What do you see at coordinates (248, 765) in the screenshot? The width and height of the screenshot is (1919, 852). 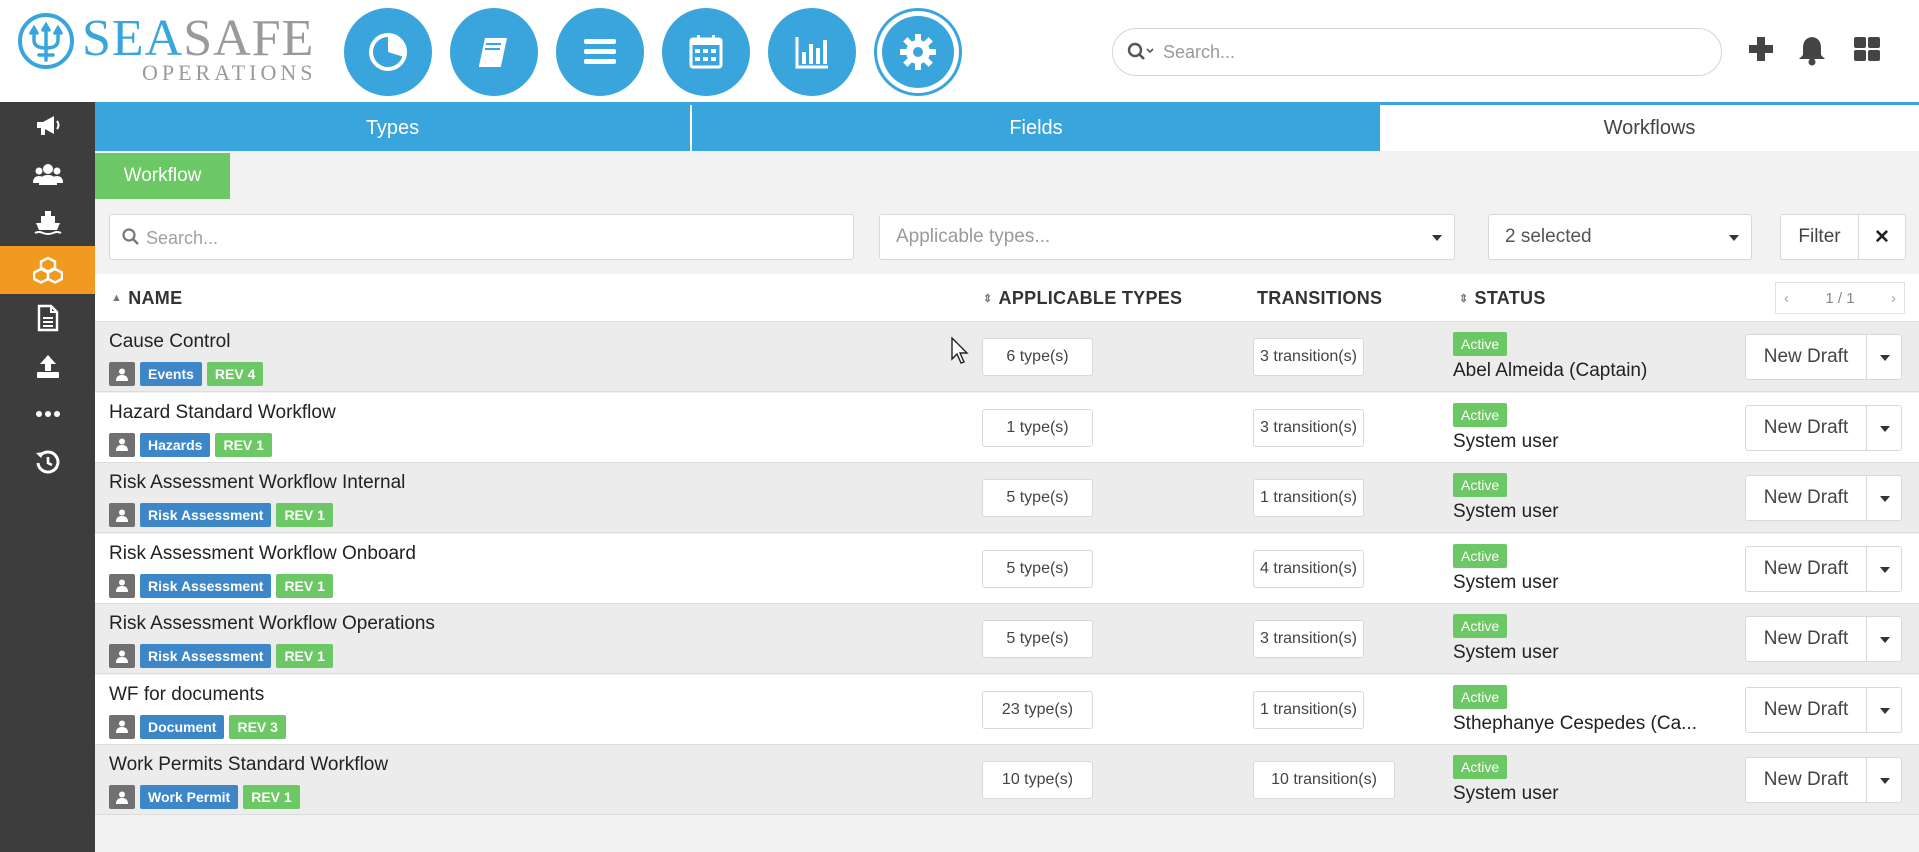 I see `workflow-name: Work Permits Standard Workflow` at bounding box center [248, 765].